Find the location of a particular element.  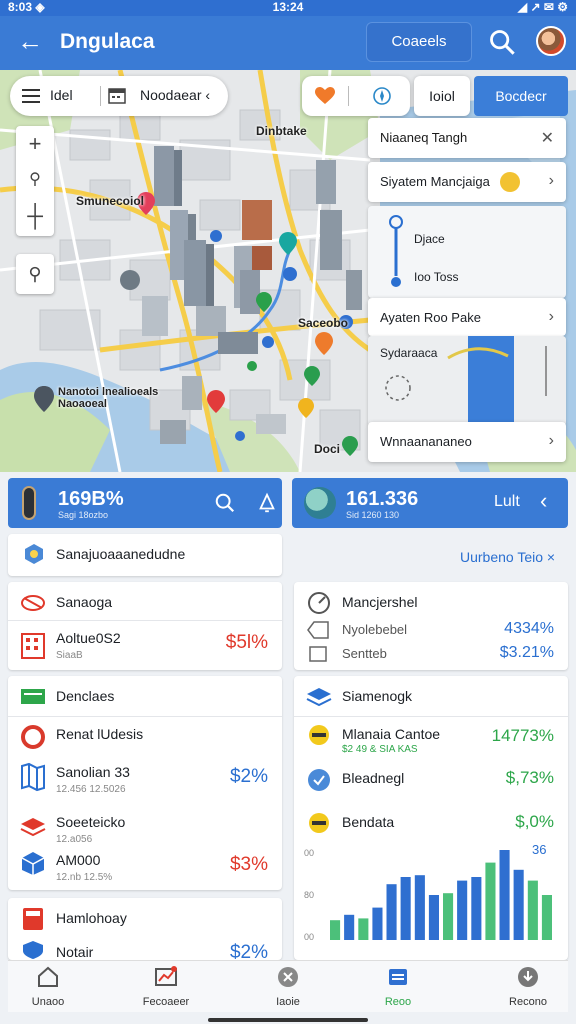

cancel-button: Coaeels is located at coordinates (419, 42).